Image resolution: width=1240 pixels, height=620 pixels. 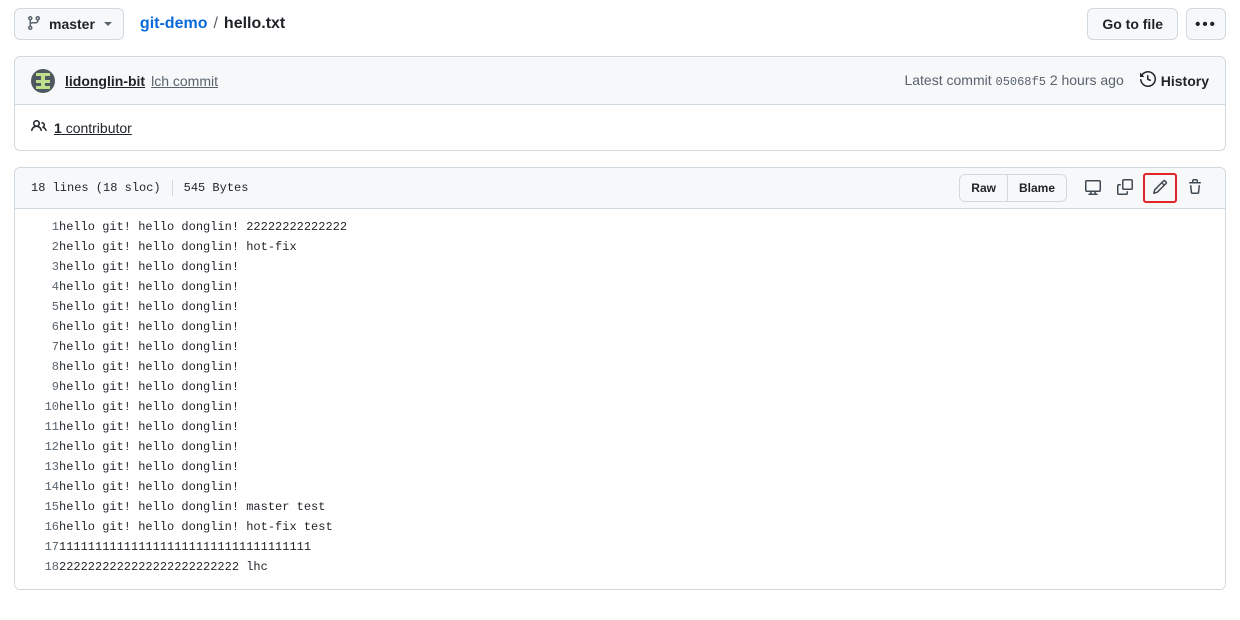 I want to click on branch-name-label: master, so click(x=72, y=24).